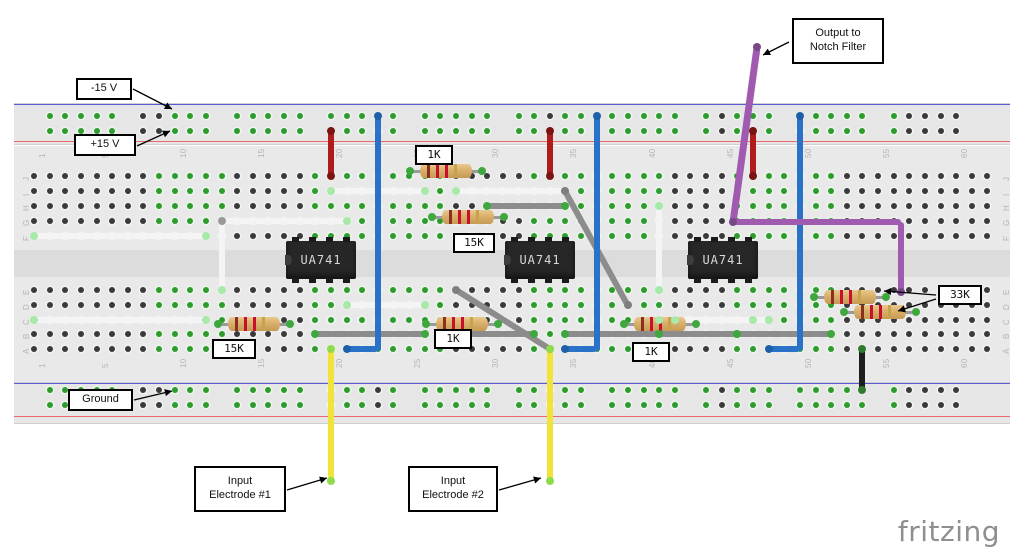 Image resolution: width=1024 pixels, height=560 pixels. I want to click on hole-F58, so click(924, 236).